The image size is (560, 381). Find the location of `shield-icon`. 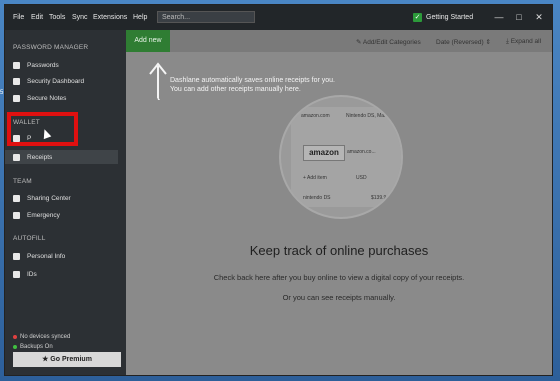

shield-icon is located at coordinates (16, 81).